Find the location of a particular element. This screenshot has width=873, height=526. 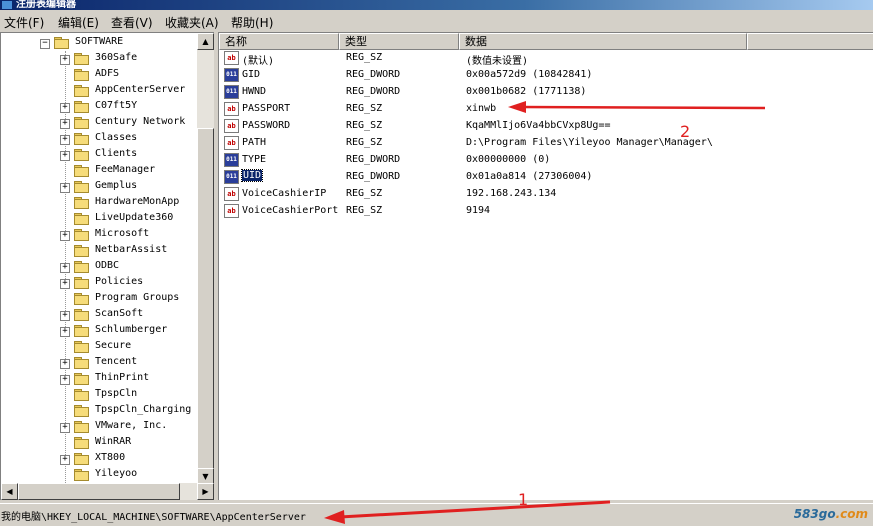

tree-item: + Tencent is located at coordinates (99, 363).